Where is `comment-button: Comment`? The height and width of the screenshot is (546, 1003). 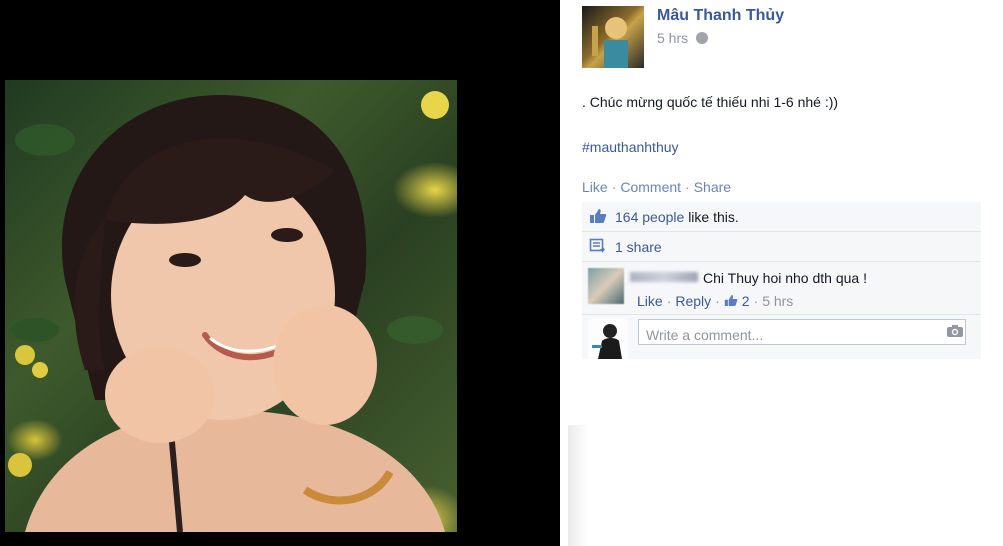 comment-button: Comment is located at coordinates (650, 187).